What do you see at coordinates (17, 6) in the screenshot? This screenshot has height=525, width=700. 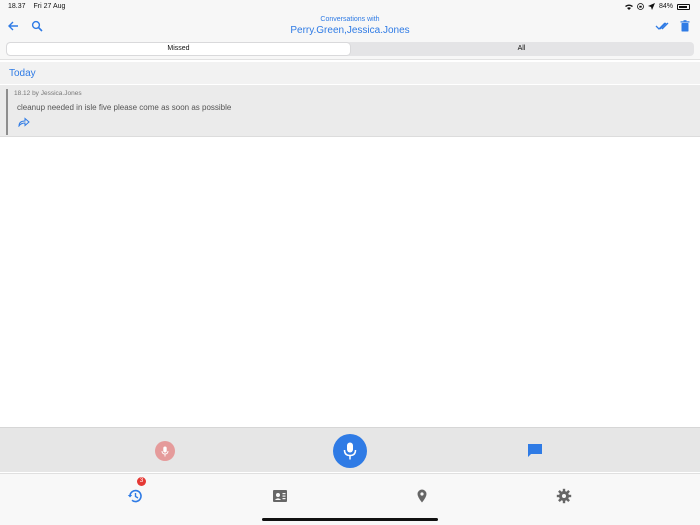 I see `status-time: 18.37` at bounding box center [17, 6].